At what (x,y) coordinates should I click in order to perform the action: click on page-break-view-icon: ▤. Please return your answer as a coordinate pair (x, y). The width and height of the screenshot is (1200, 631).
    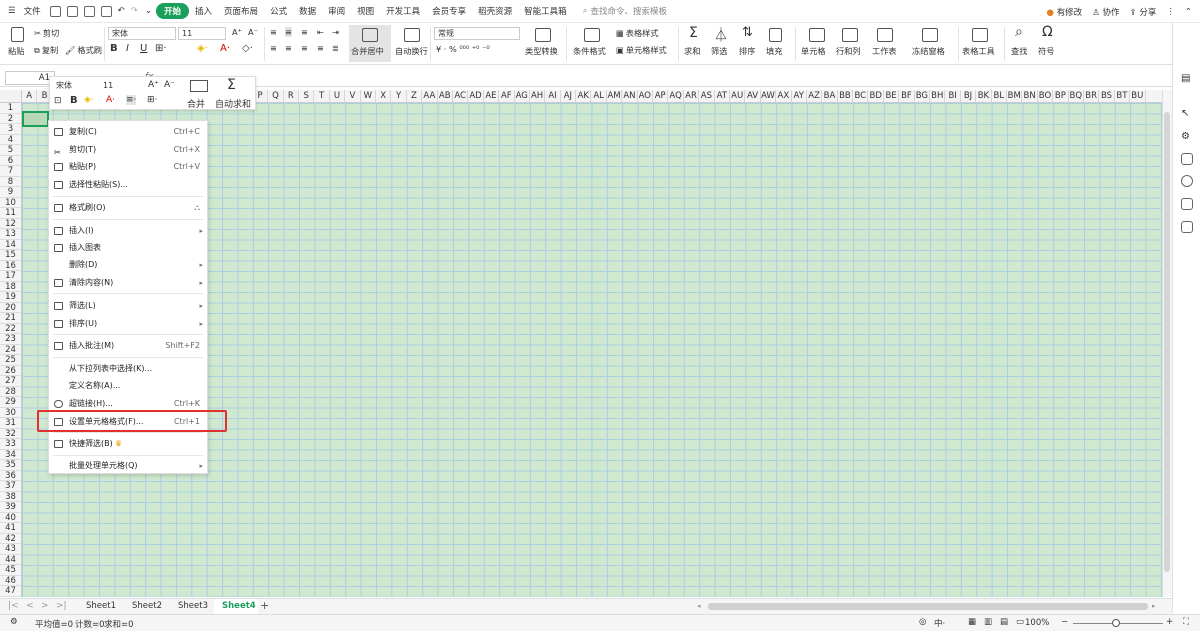
    Looking at the image, I should click on (1004, 622).